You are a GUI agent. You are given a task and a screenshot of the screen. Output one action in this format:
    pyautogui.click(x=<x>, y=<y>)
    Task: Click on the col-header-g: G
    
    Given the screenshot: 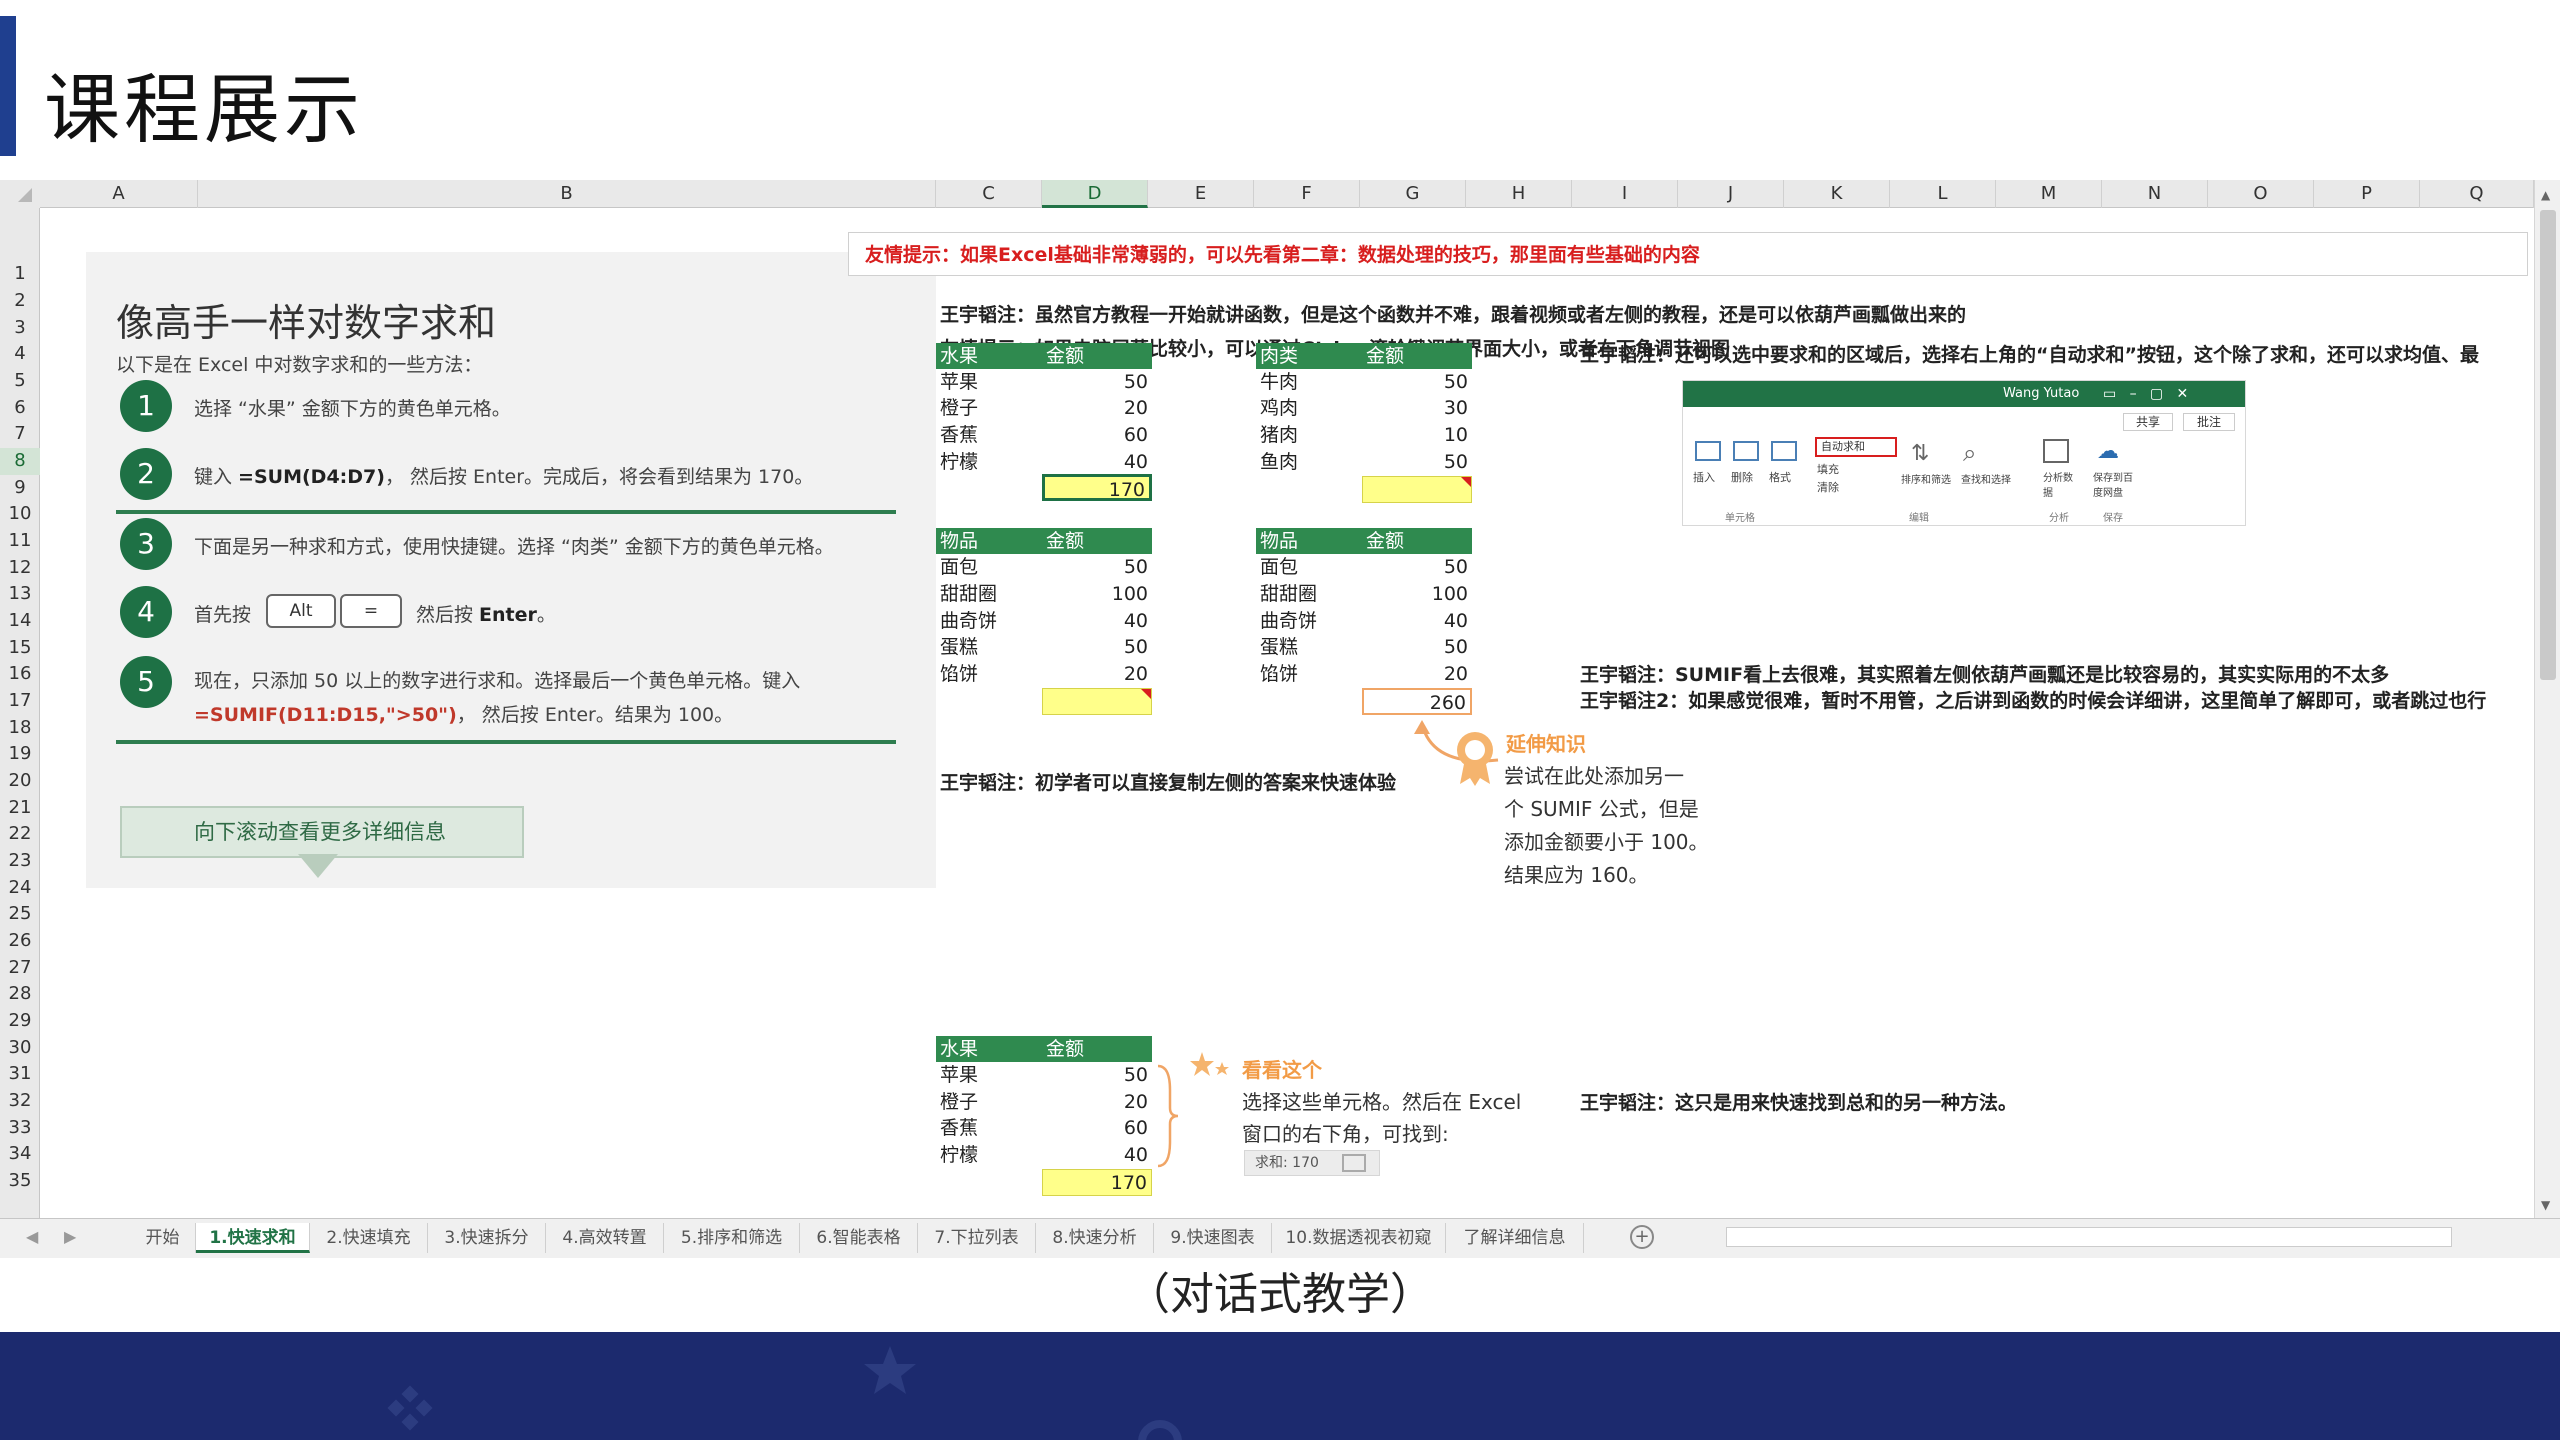 What is the action you would take?
    pyautogui.click(x=1413, y=194)
    